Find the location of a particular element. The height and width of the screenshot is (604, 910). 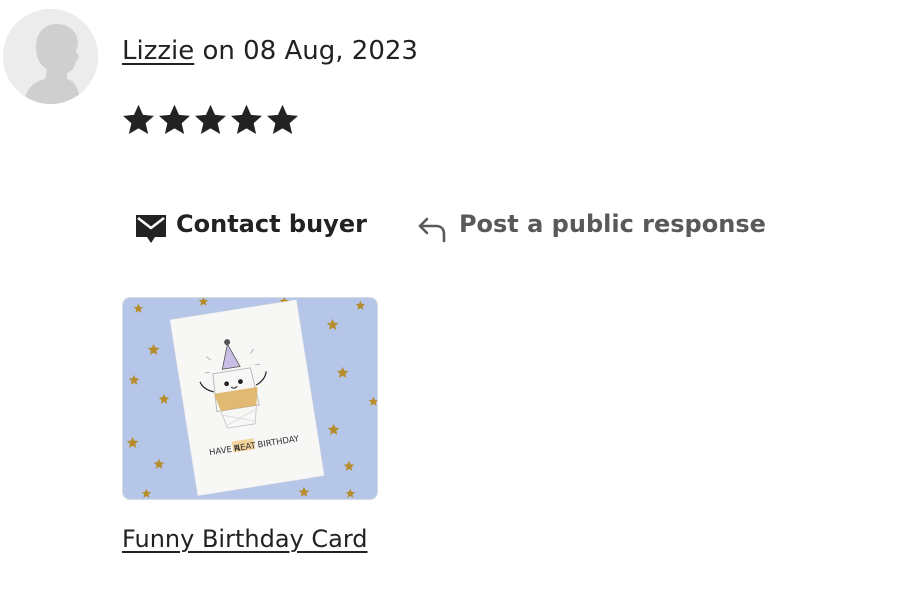

post-public-response-button: Post a public response is located at coordinates (591, 224).